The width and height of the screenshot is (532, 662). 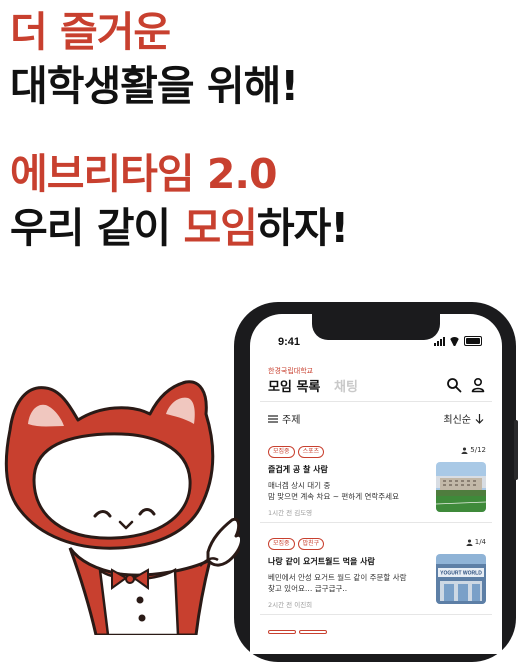 I want to click on headline-line-4-post: 하자!, so click(x=302, y=228).